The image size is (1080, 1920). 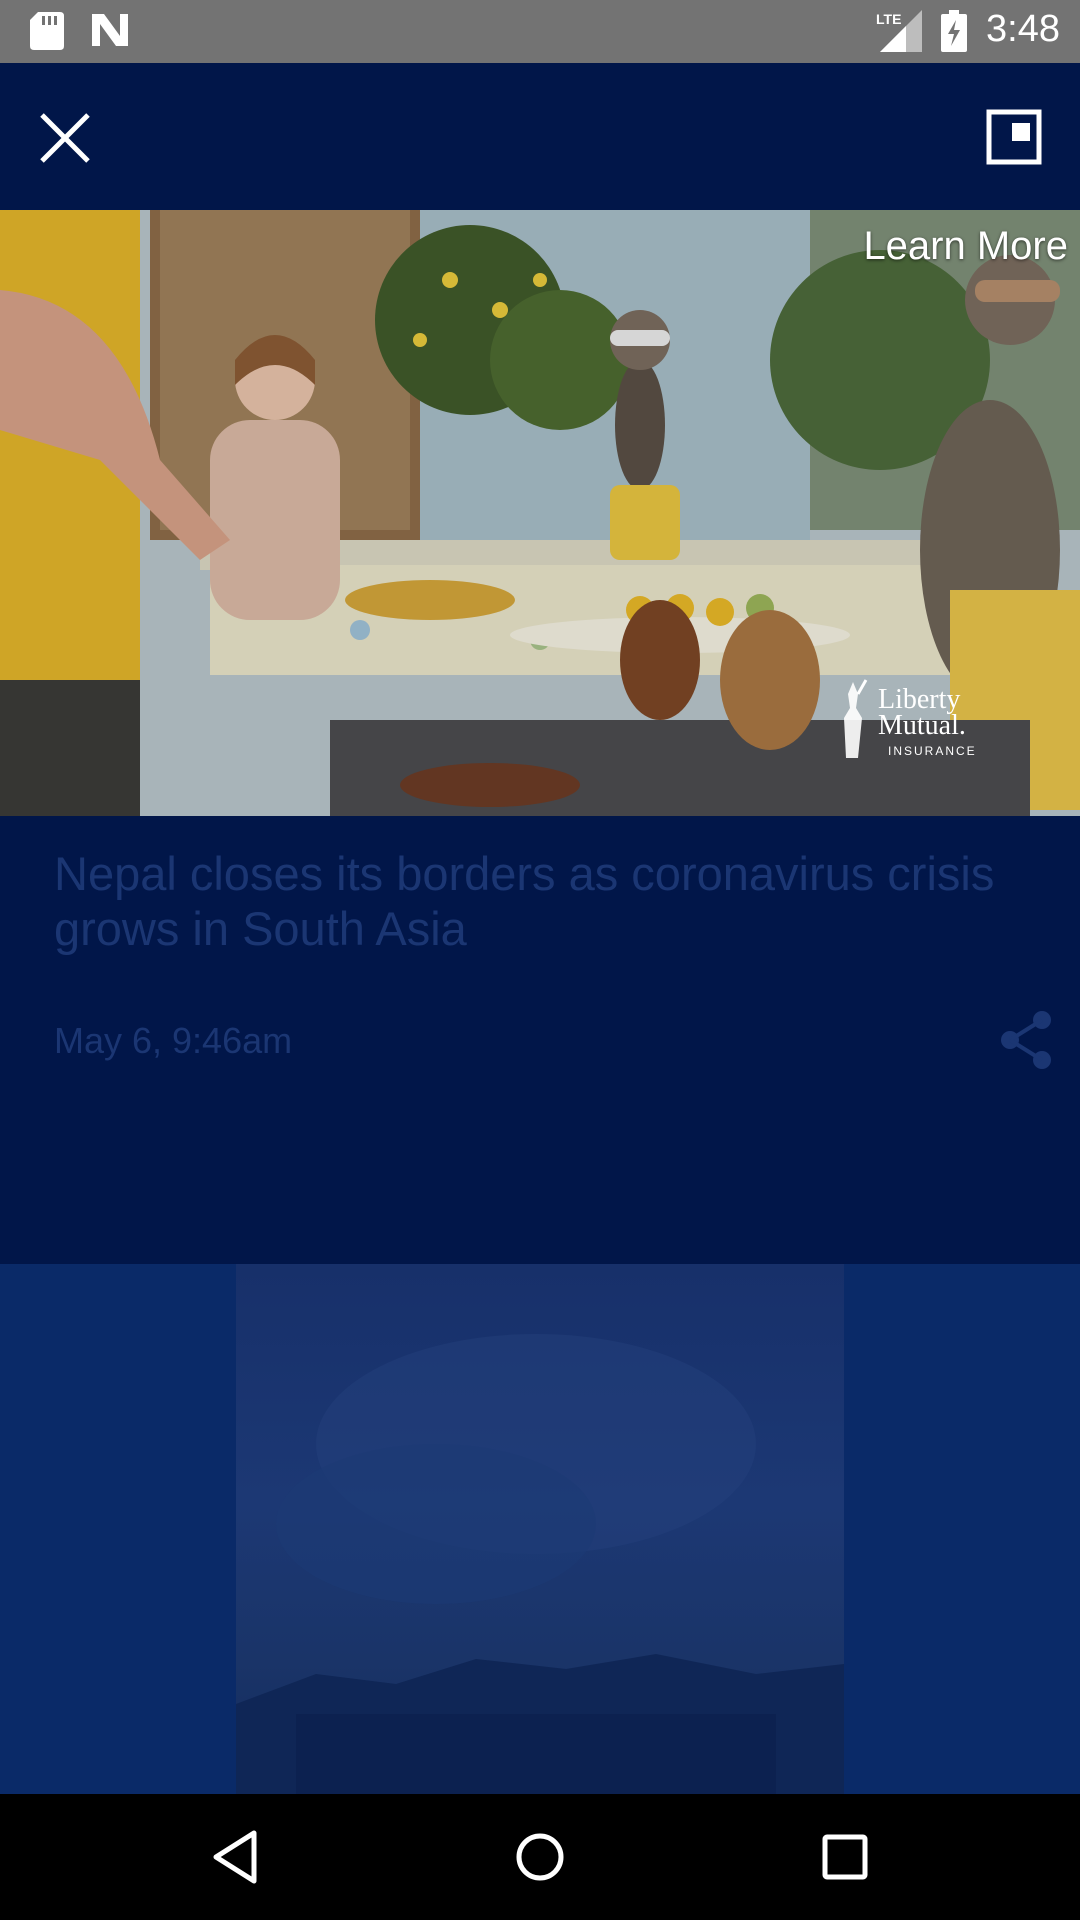 What do you see at coordinates (932, 751) in the screenshot?
I see `logo-text-insurance: INSURANCE` at bounding box center [932, 751].